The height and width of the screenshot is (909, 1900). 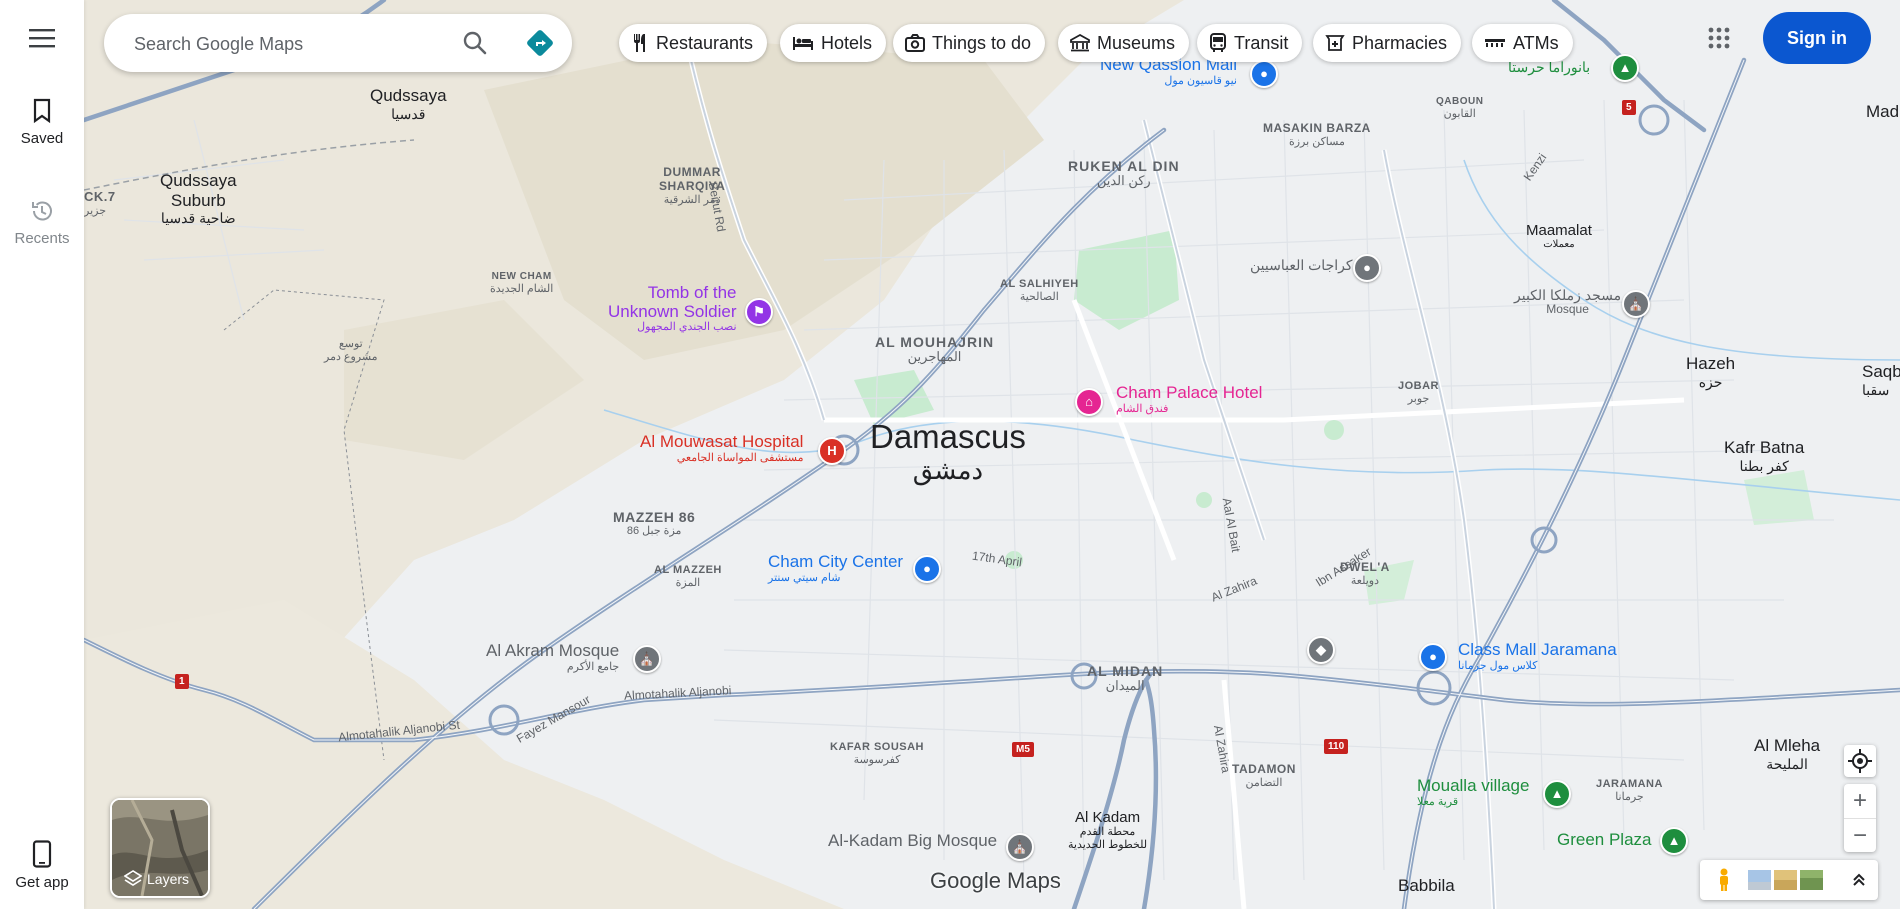 What do you see at coordinates (1883, 111) in the screenshot?
I see `town-label: Mad` at bounding box center [1883, 111].